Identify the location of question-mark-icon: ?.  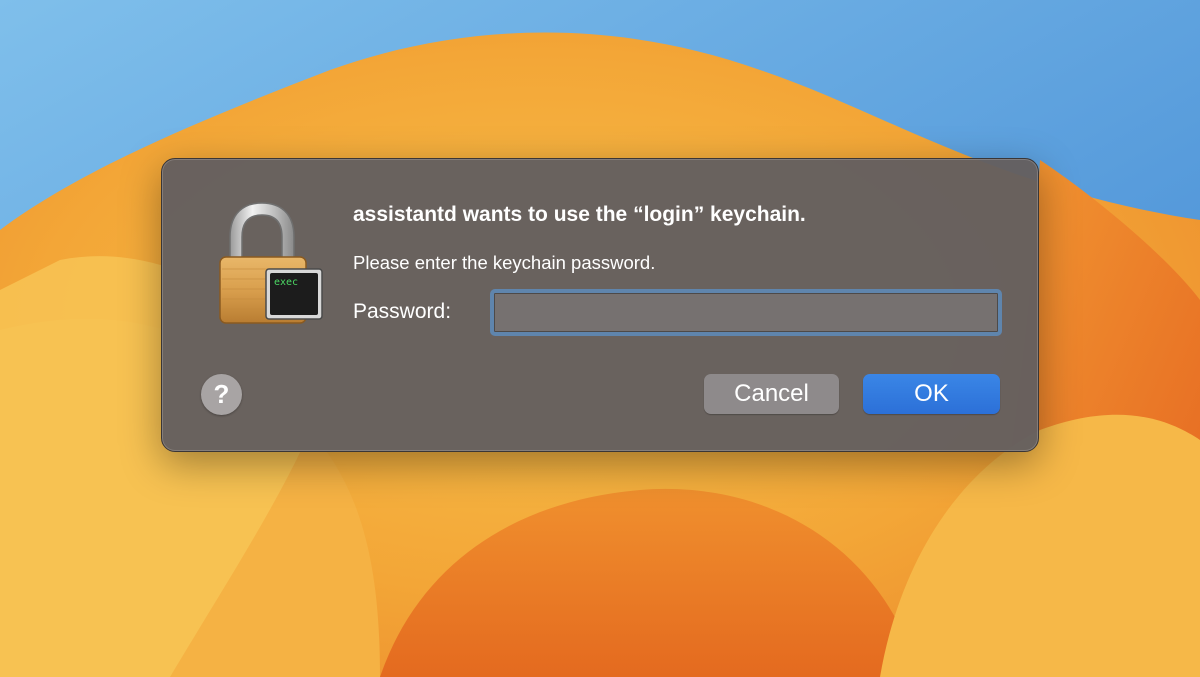
(221, 394).